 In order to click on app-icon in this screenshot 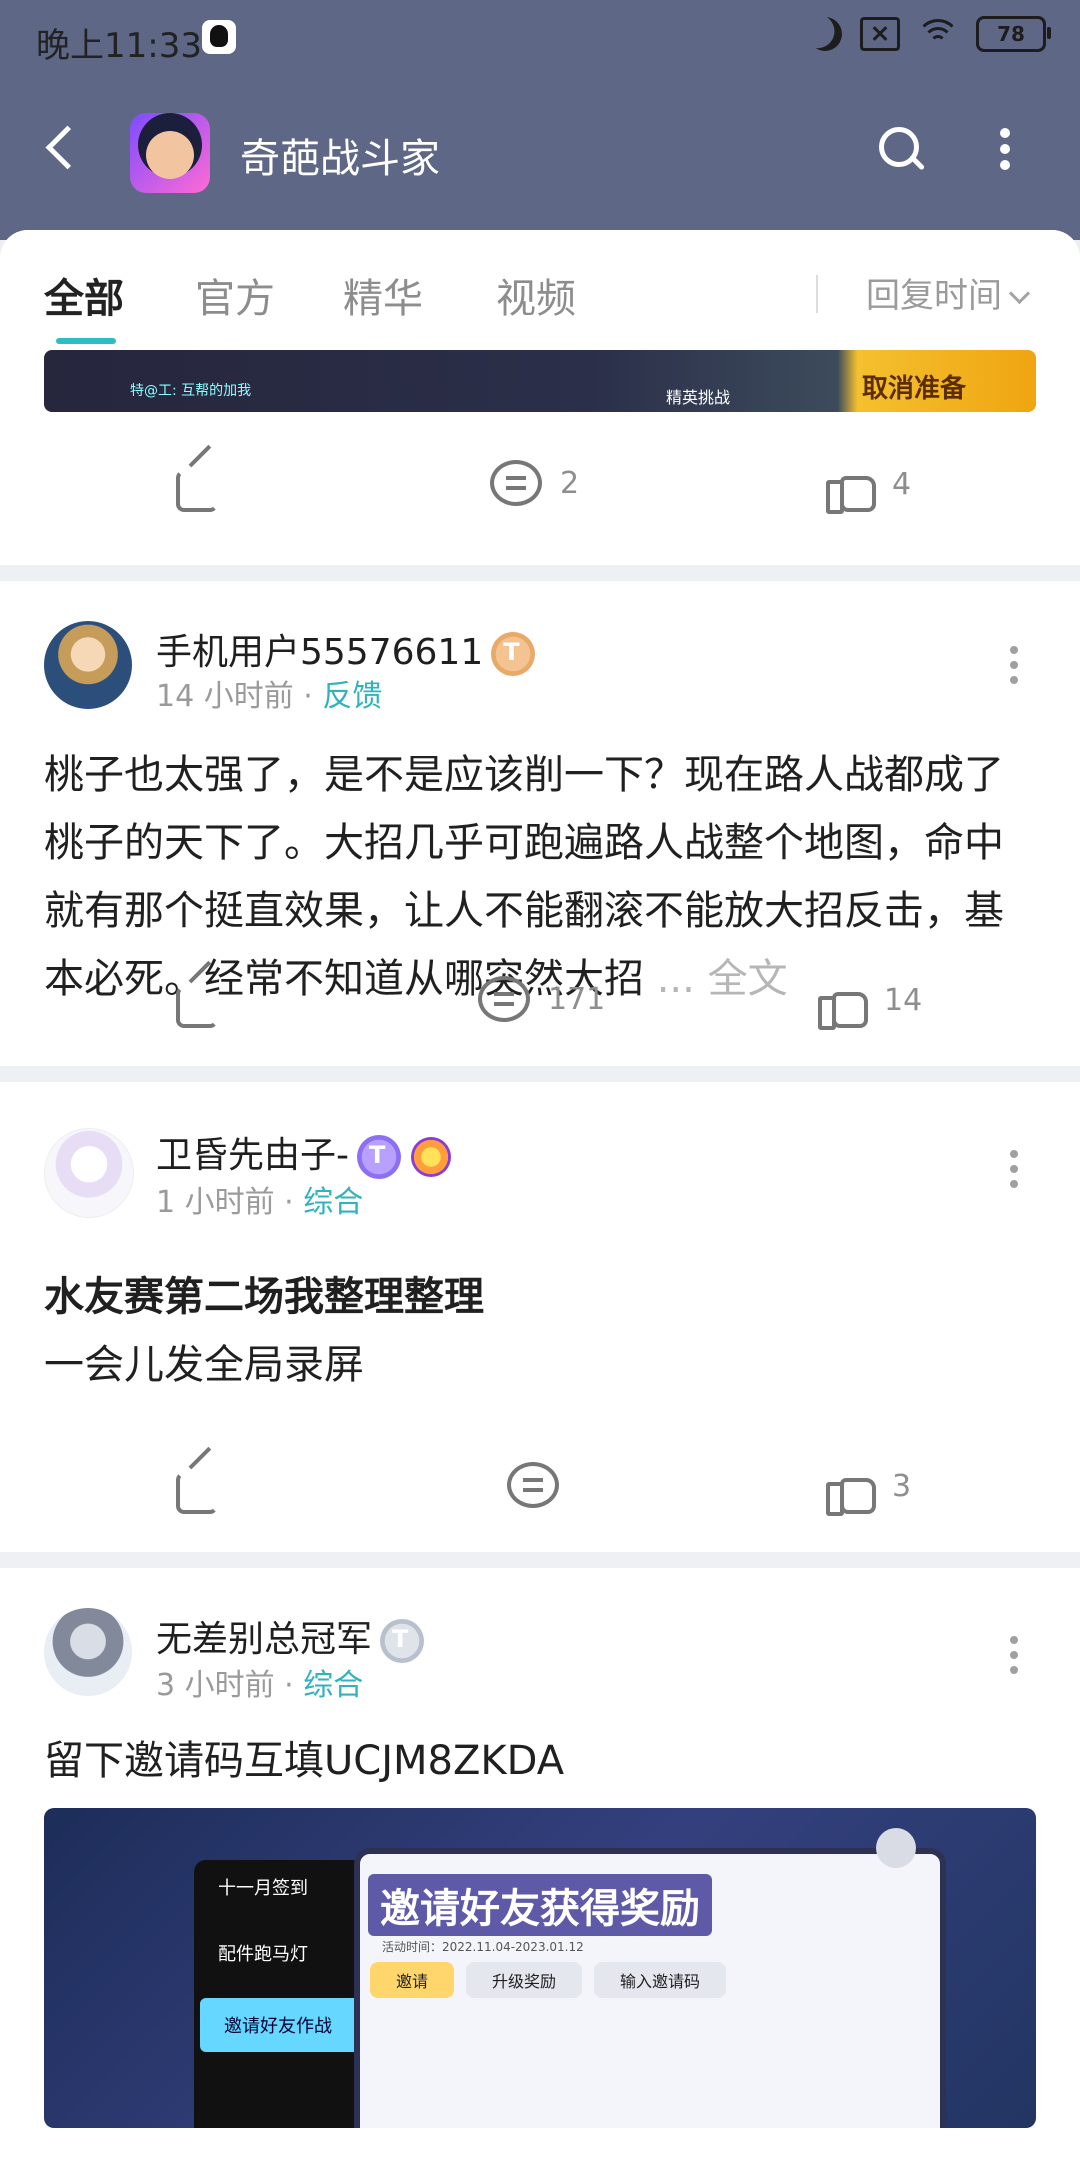, I will do `click(170, 153)`.